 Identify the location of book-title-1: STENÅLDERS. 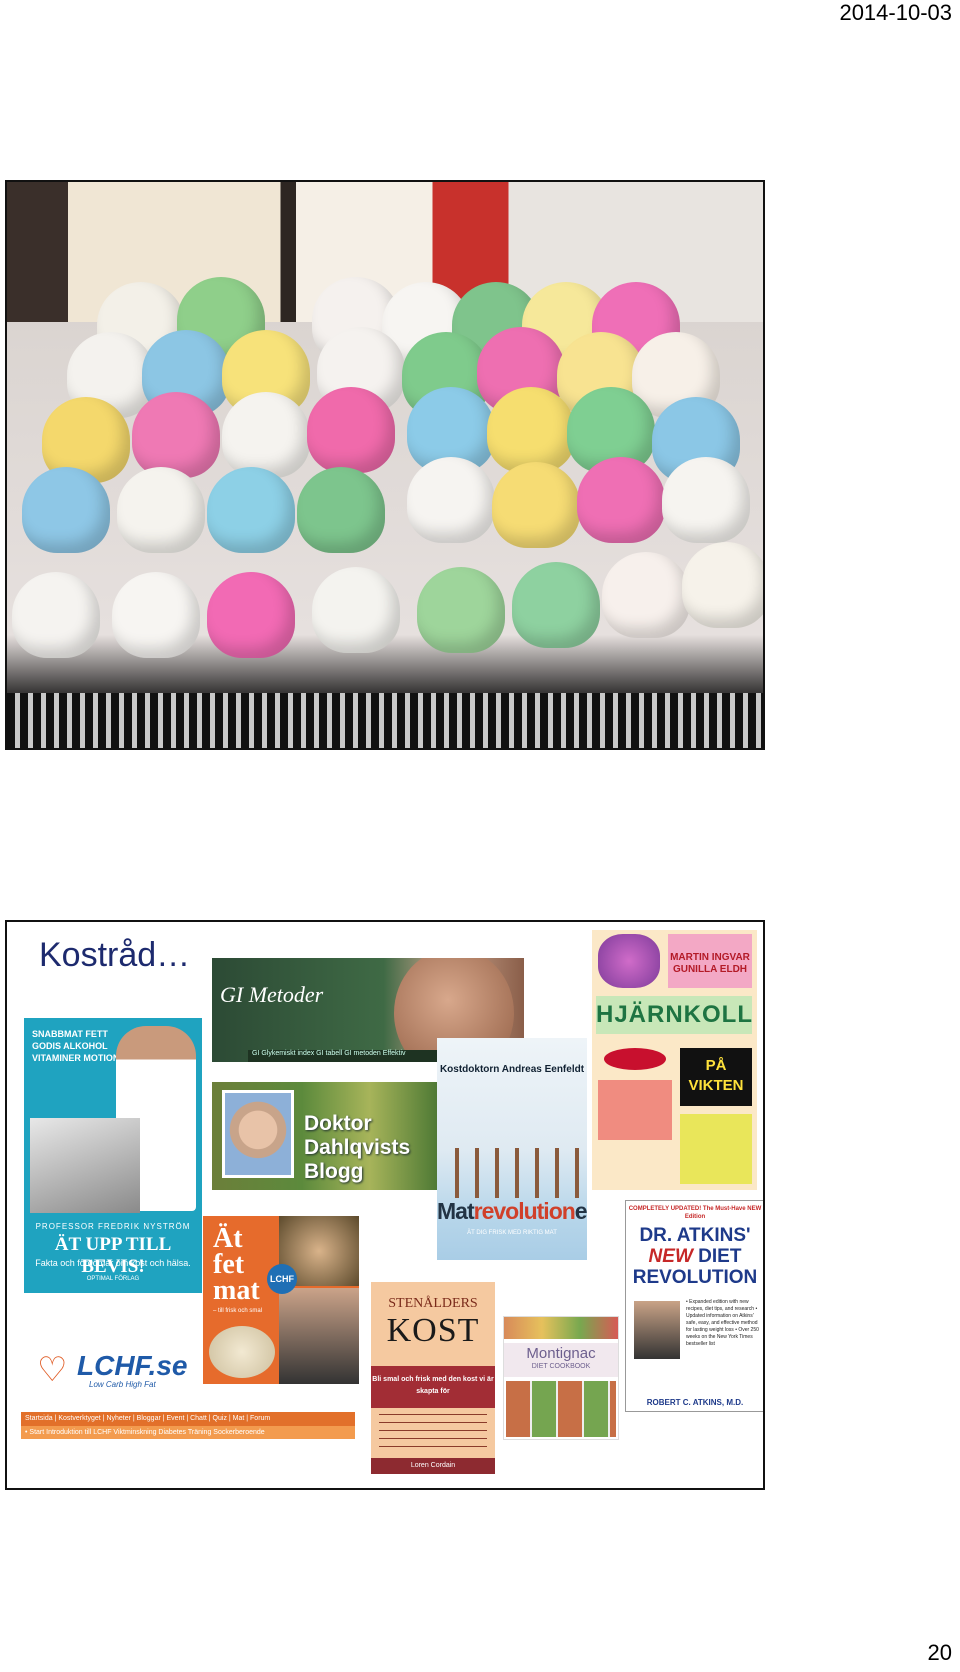
(433, 1303).